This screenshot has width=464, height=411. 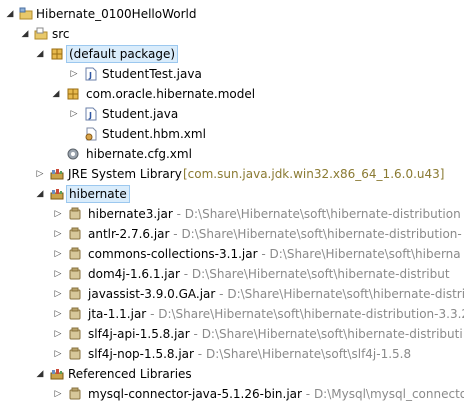 What do you see at coordinates (139, 154) in the screenshot?
I see `tree-item-label: hibernate.cfg.xml` at bounding box center [139, 154].